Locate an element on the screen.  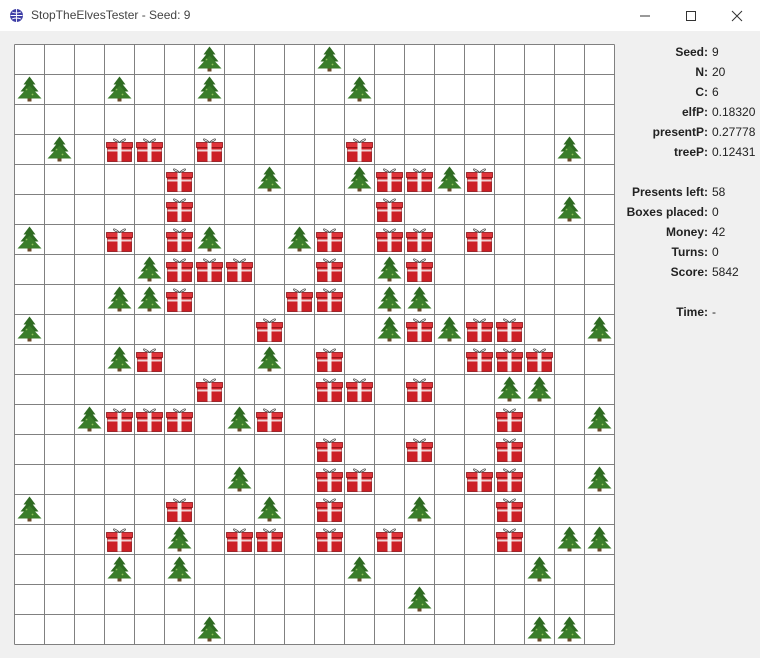
stat-value: 58 is located at coordinates (719, 192).